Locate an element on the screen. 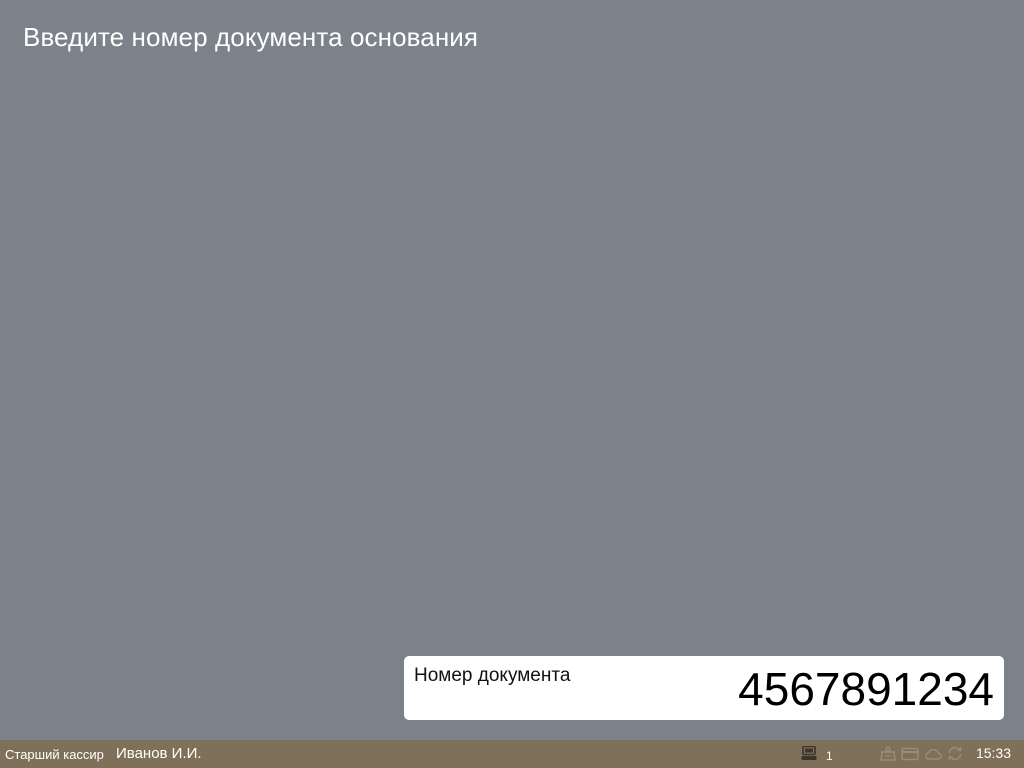 This screenshot has height=768, width=1024. document-number-panel: Номер документа is located at coordinates (704, 688).